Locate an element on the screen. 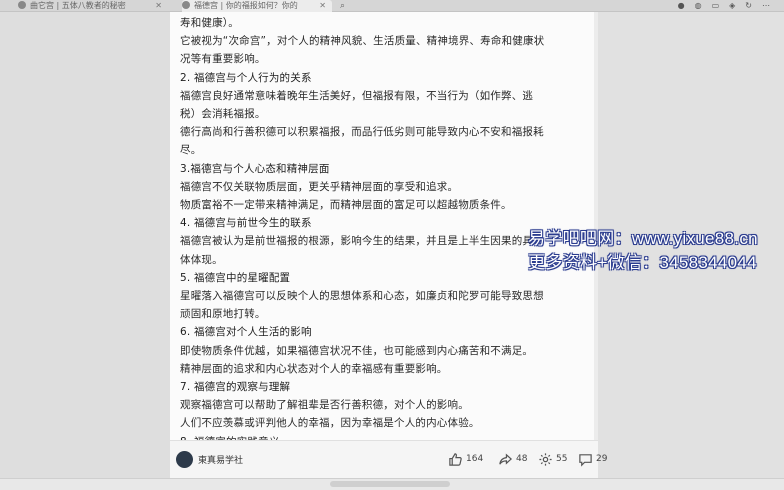 Image resolution: width=784 pixels, height=490 pixels. bottom-handle is located at coordinates (390, 484).